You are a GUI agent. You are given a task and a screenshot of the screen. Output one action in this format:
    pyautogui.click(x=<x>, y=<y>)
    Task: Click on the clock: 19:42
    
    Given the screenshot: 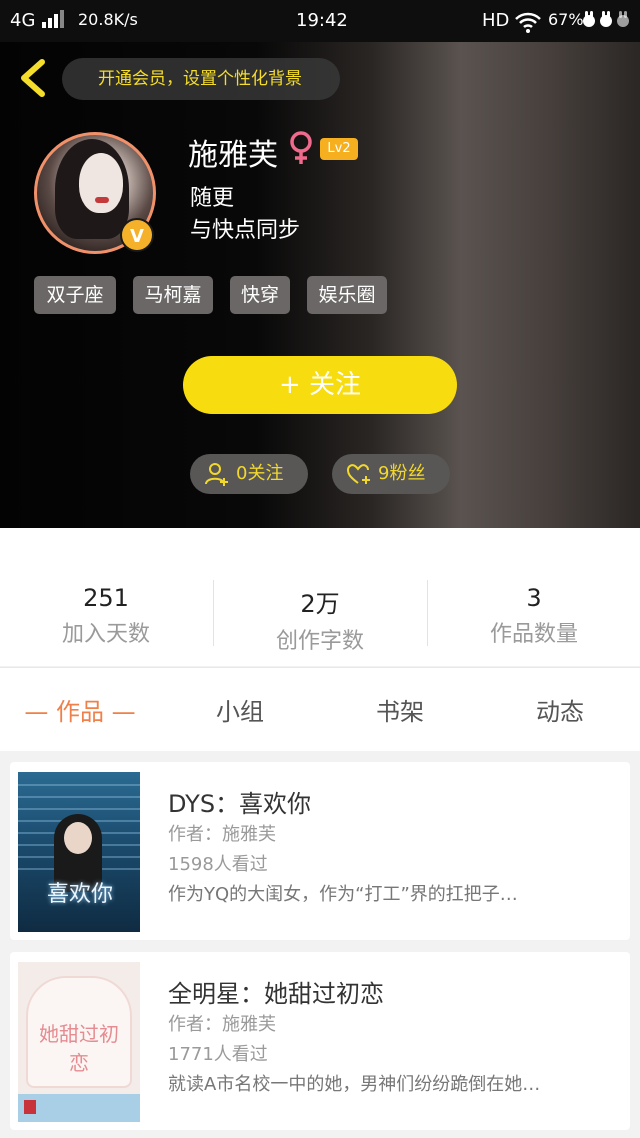 What is the action you would take?
    pyautogui.click(x=322, y=20)
    